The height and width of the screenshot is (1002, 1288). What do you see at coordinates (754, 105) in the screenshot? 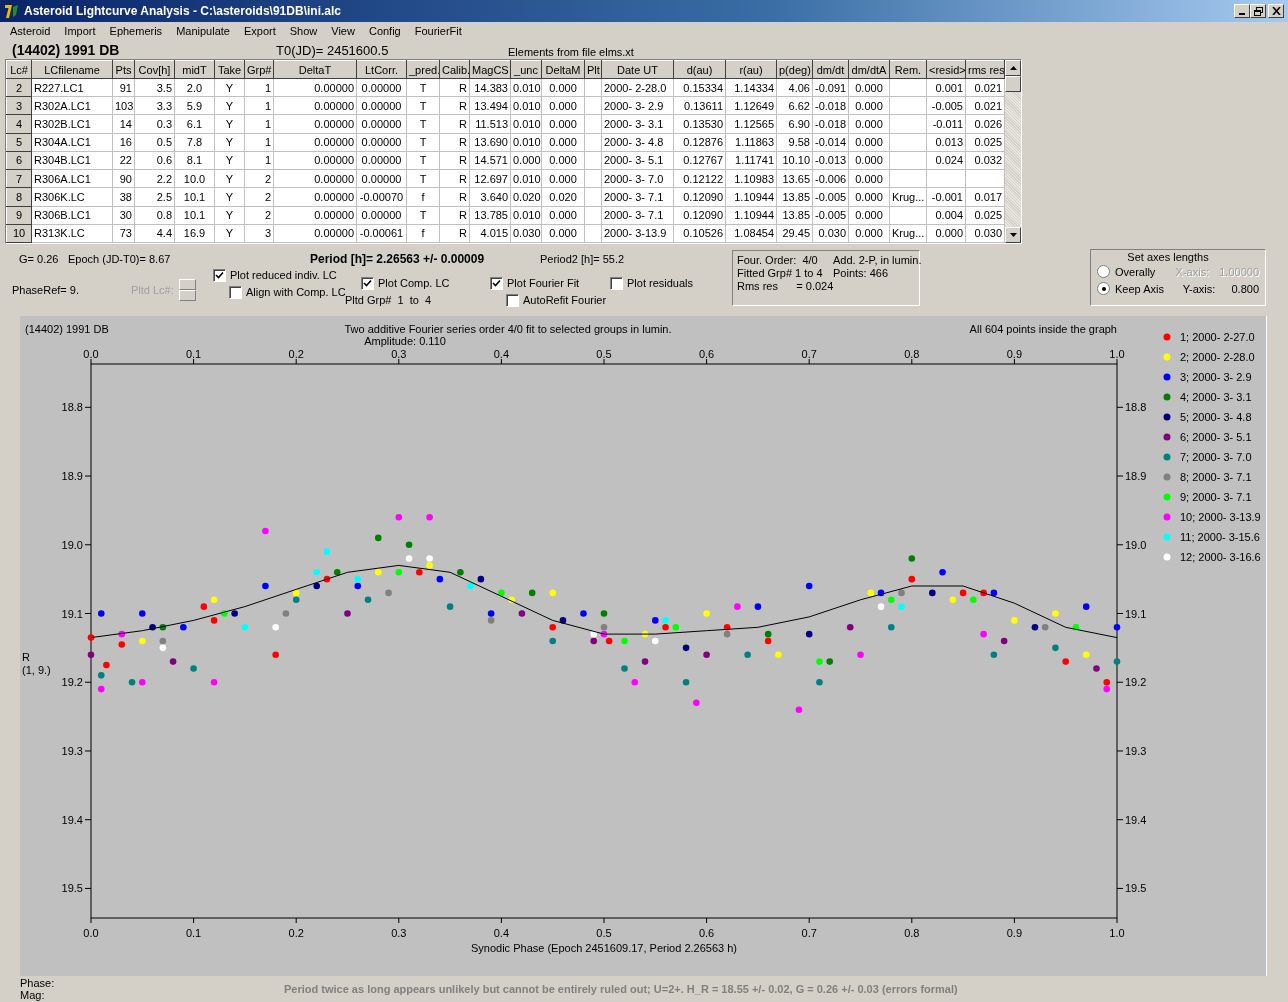
I see `table-cell: 1.12649` at bounding box center [754, 105].